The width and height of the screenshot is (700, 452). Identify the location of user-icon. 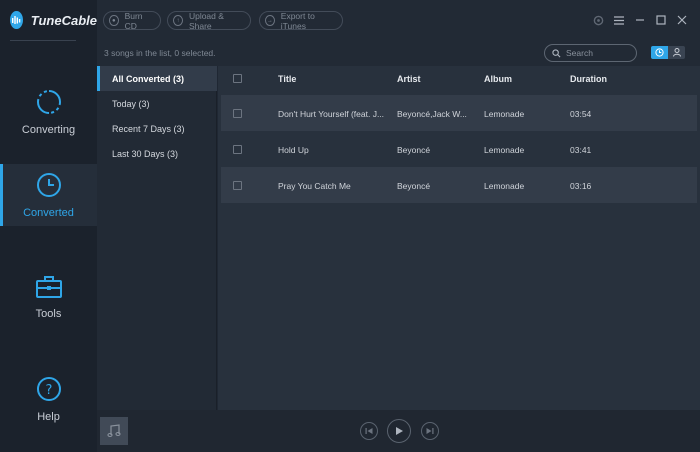
(676, 52).